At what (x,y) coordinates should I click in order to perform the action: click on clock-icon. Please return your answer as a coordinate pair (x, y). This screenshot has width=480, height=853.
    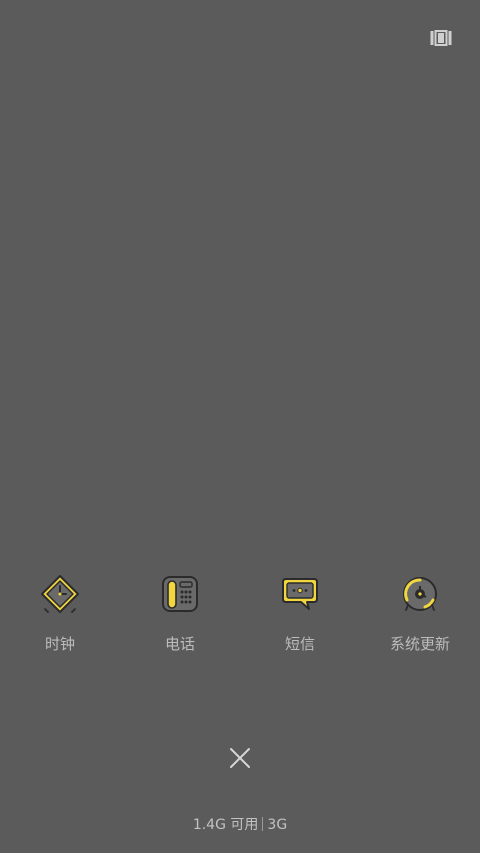
    Looking at the image, I should click on (60, 594).